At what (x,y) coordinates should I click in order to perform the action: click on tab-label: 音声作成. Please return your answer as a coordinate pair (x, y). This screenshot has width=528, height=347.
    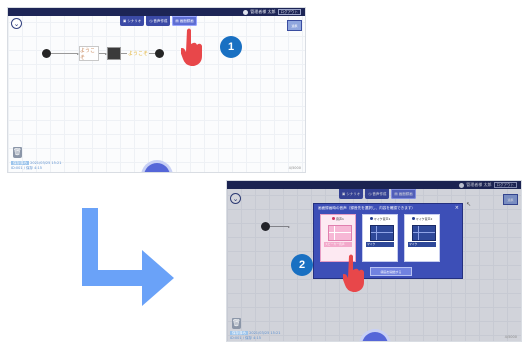
    Looking at the image, I should click on (160, 20).